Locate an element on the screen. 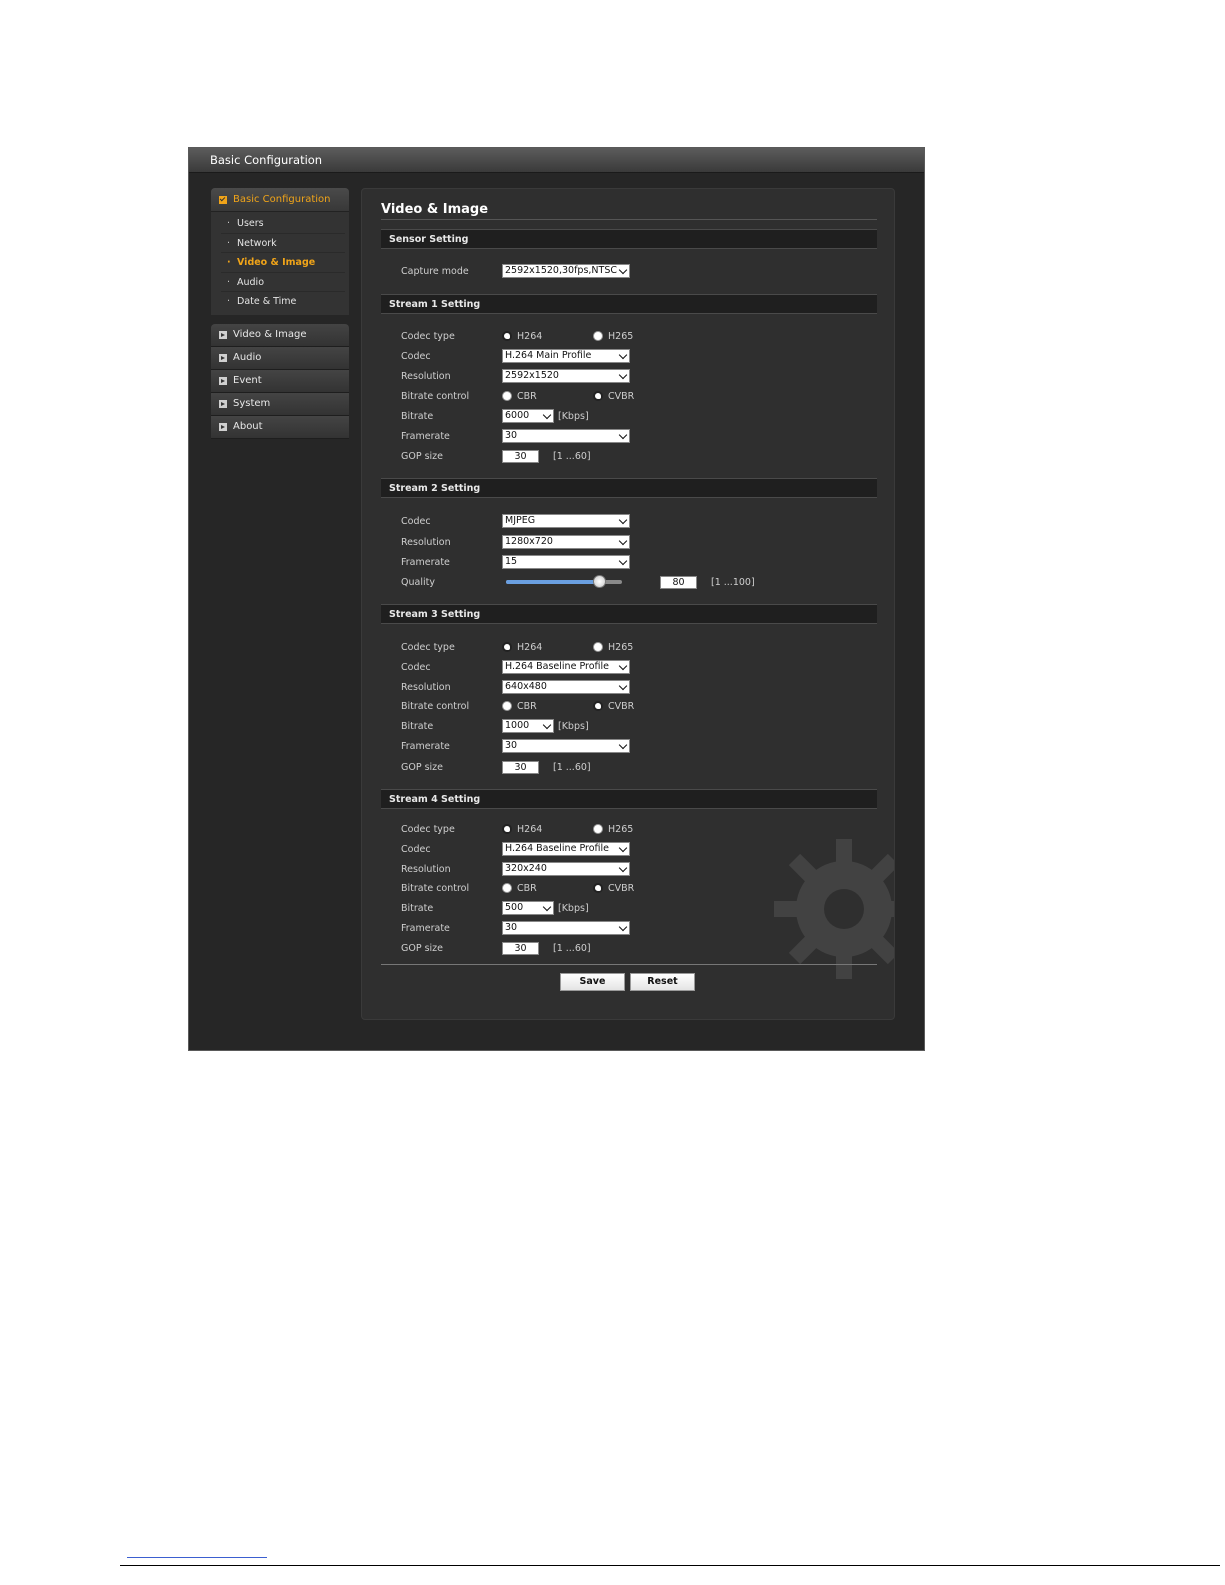 The image size is (1225, 1585). stream3-cbr-radio: CBR is located at coordinates (547, 706).